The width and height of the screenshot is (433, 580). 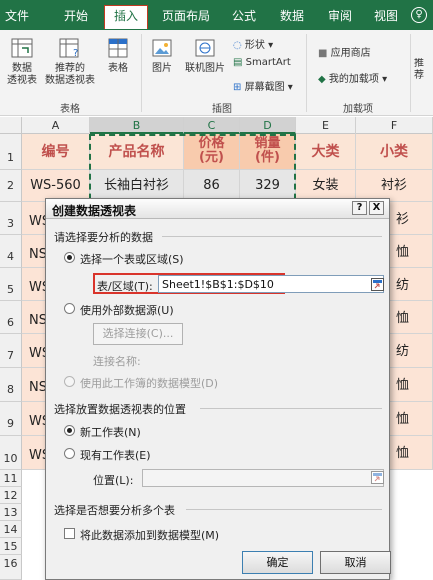 I want to click on range-input, so click(x=271, y=284).